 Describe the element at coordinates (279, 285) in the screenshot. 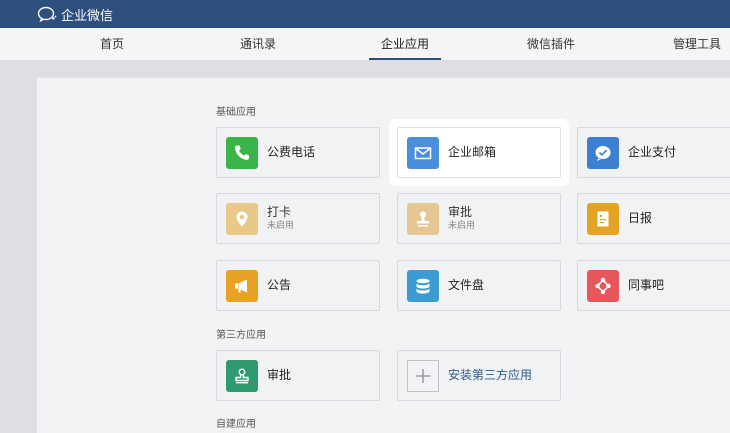

I see `app-label: 公告` at that location.